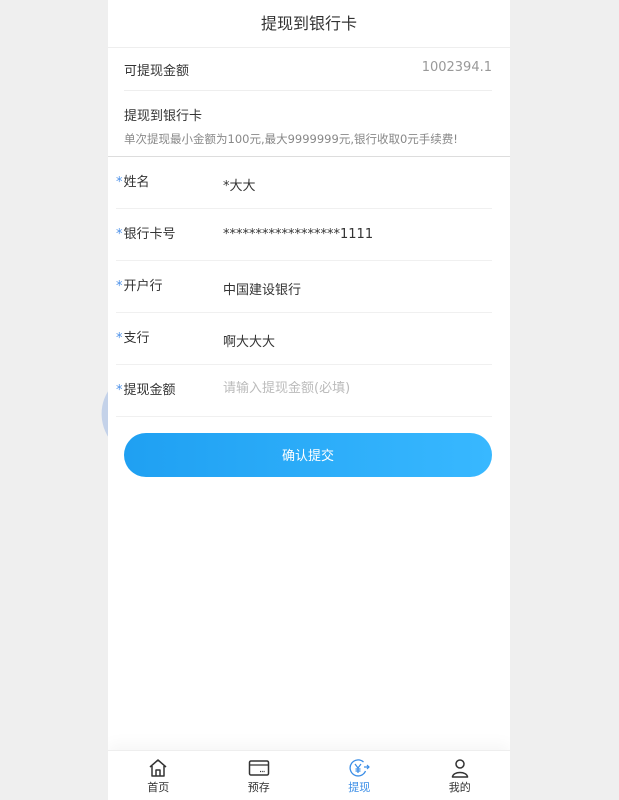  Describe the element at coordinates (348, 388) in the screenshot. I see `amount-input` at that location.